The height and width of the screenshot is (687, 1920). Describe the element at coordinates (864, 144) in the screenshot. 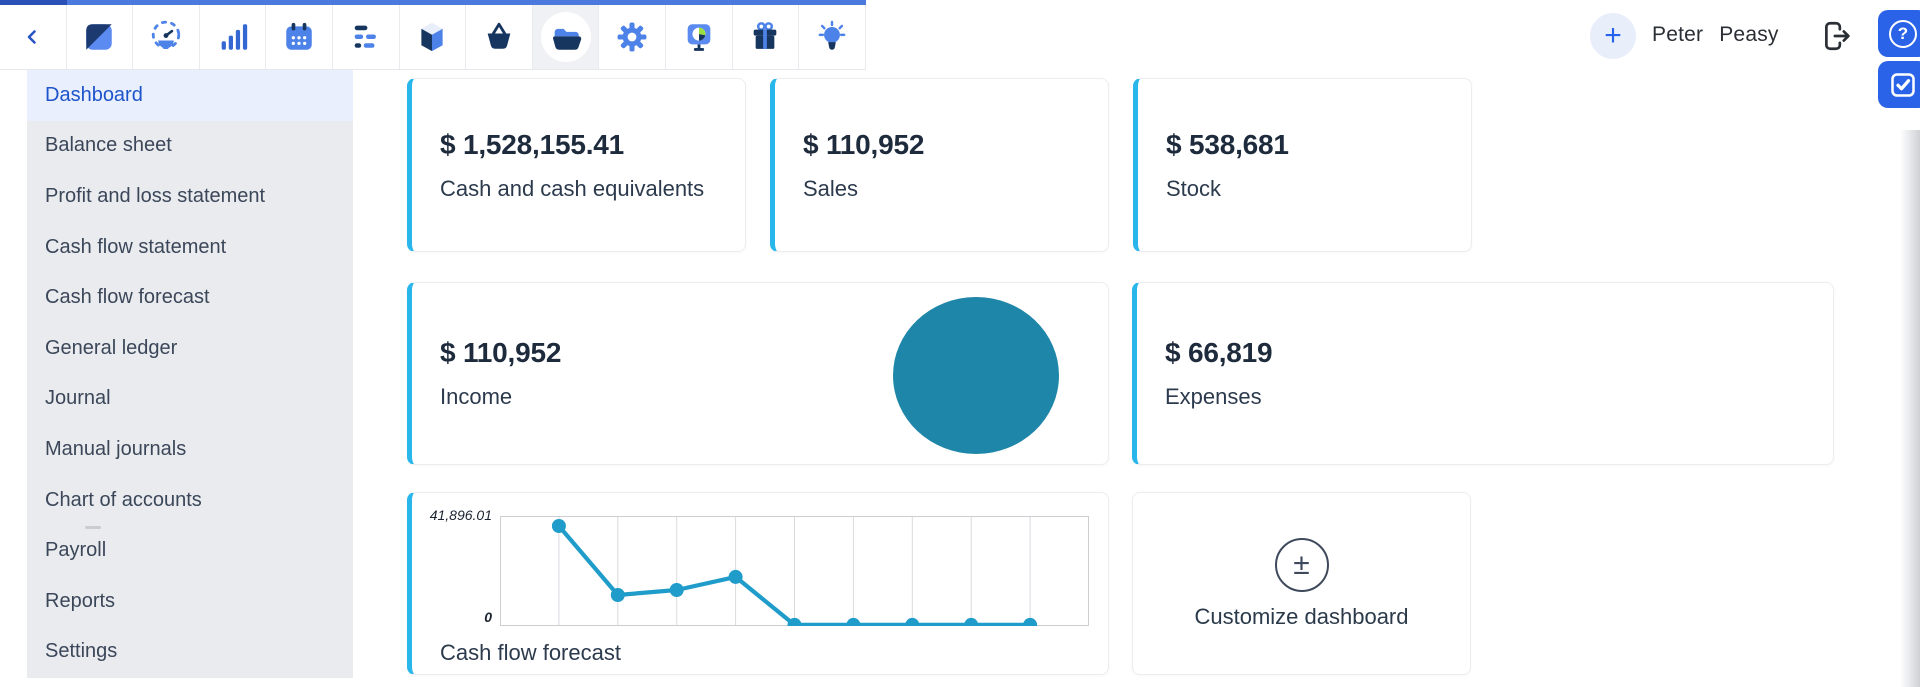

I see `kpi-value: $ 110,952` at that location.